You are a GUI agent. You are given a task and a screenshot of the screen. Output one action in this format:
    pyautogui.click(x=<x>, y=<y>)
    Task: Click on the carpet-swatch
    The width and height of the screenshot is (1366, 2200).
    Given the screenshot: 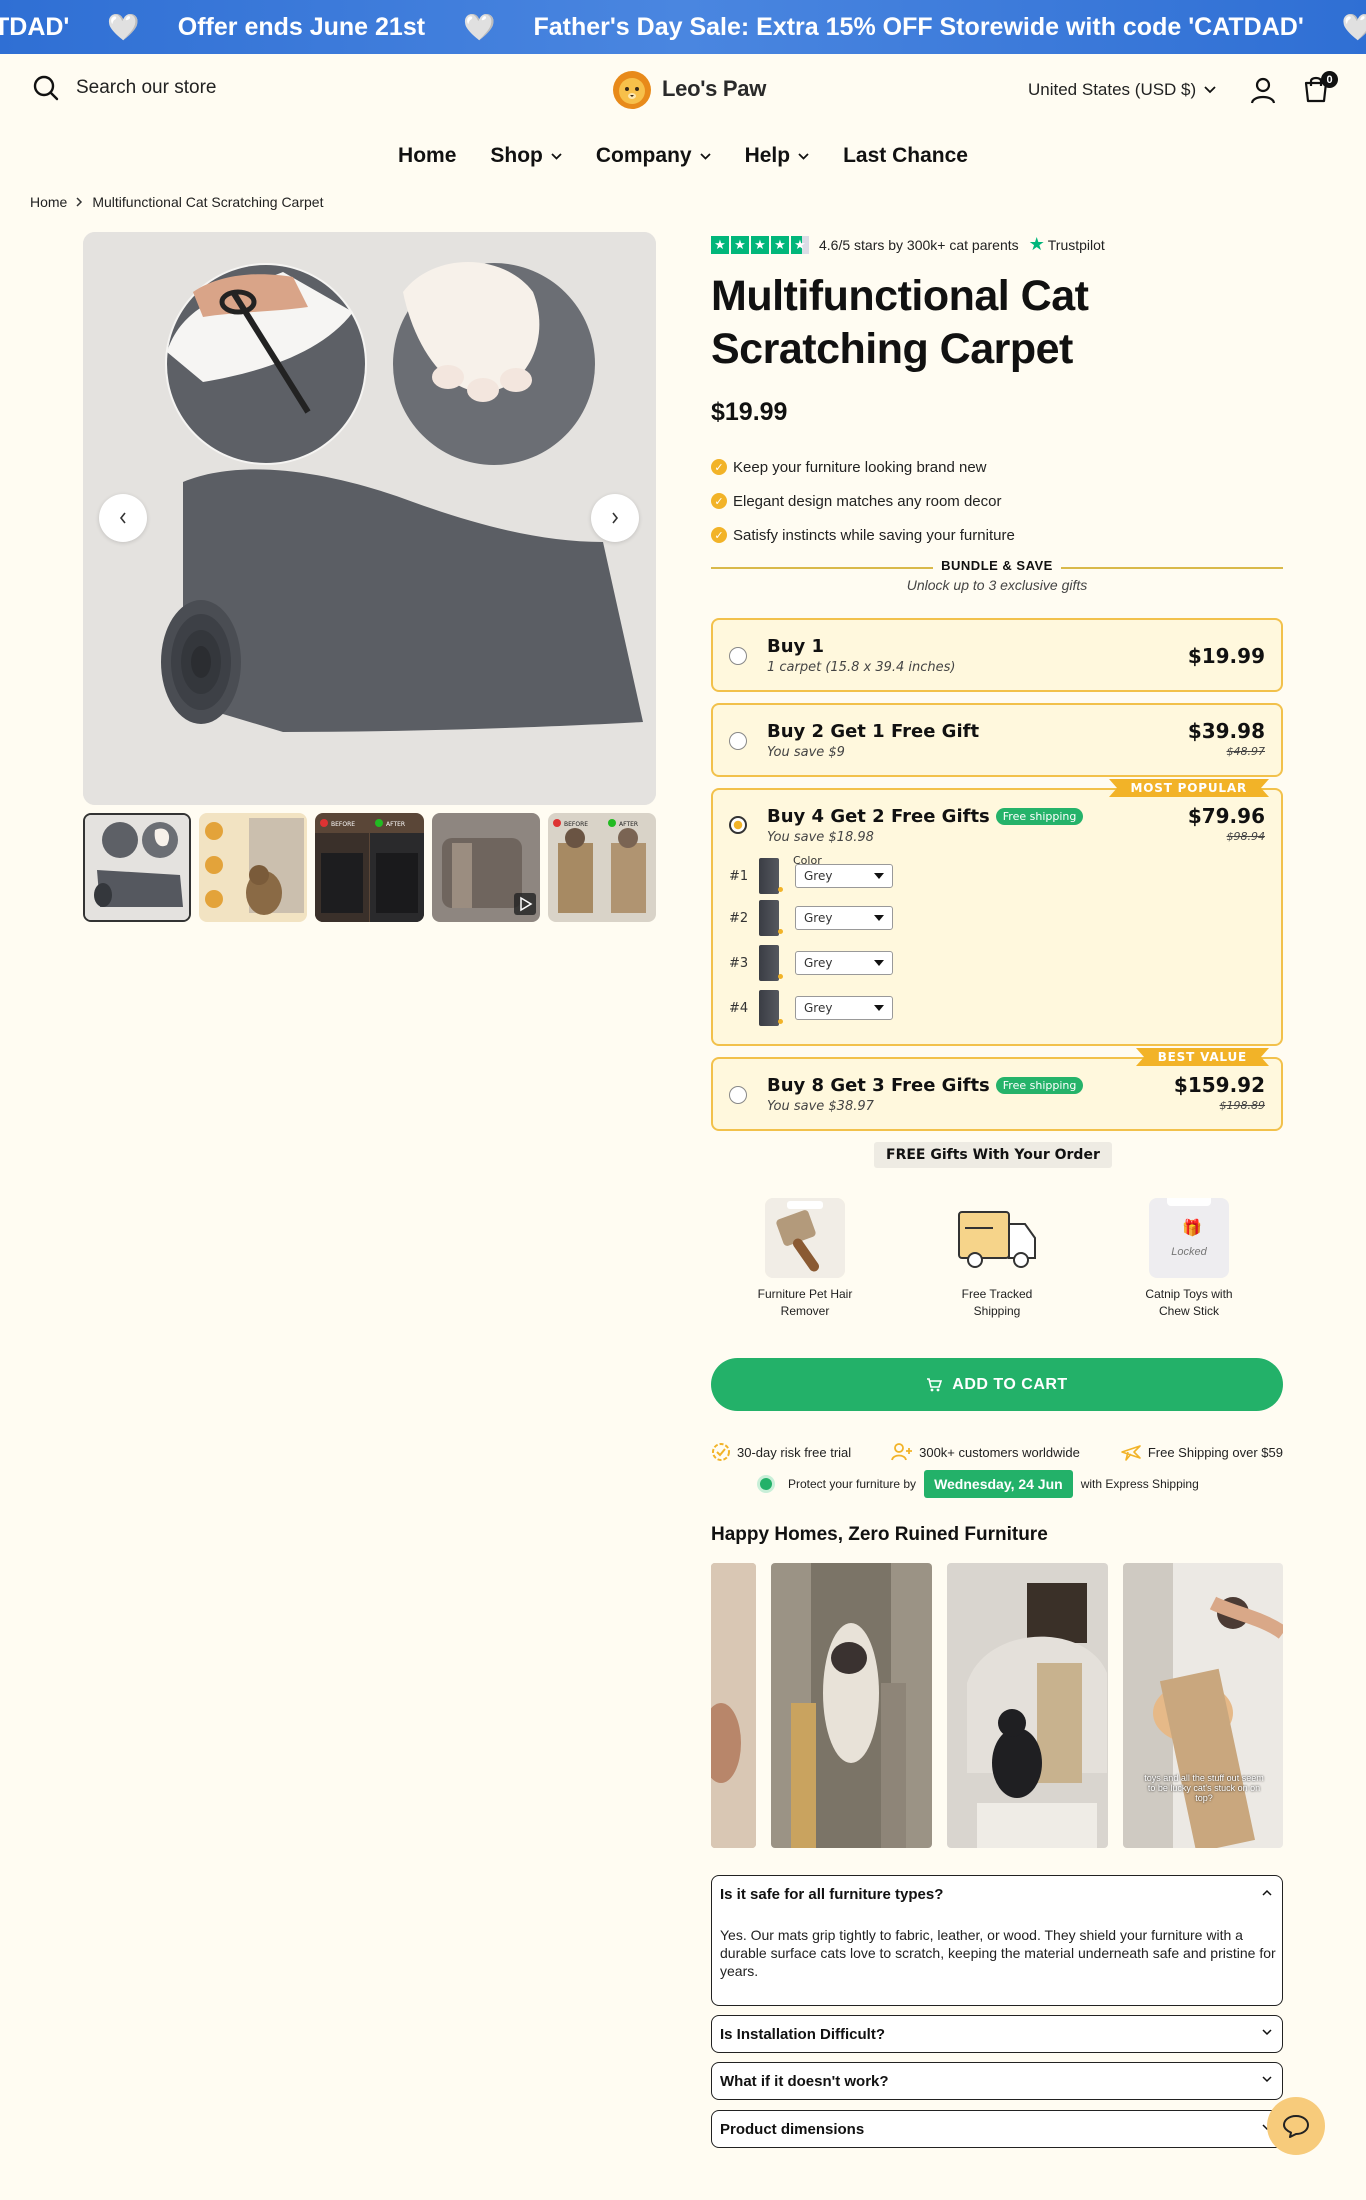 What is the action you would take?
    pyautogui.click(x=771, y=1008)
    